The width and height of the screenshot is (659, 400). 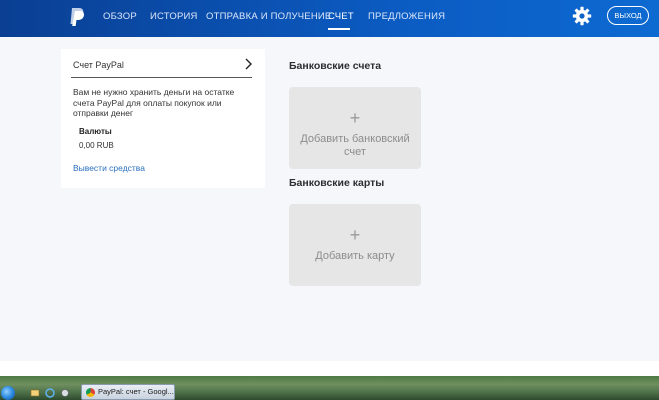 I want to click on nav-item-overview: ОБЗОР, so click(x=120, y=16).